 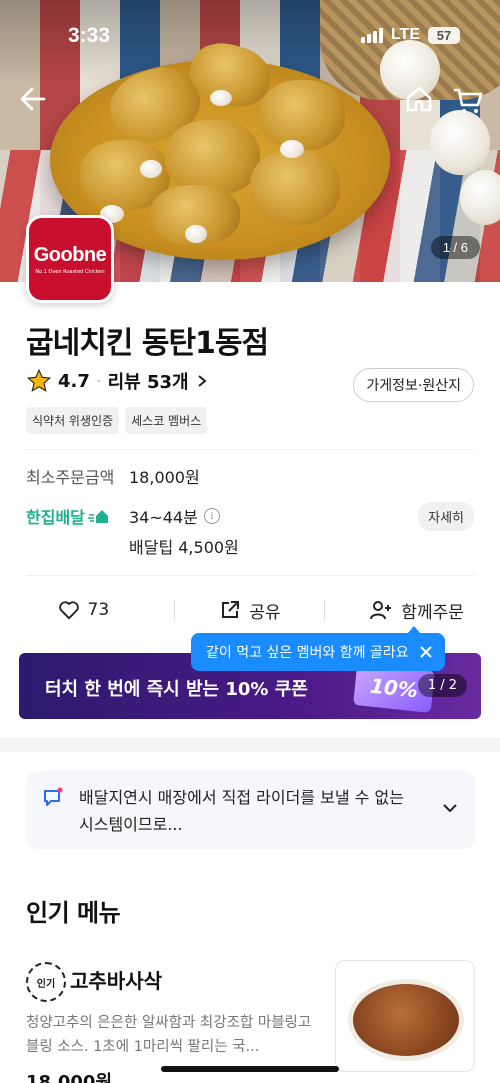 What do you see at coordinates (426, 652) in the screenshot?
I see `close-icon` at bounding box center [426, 652].